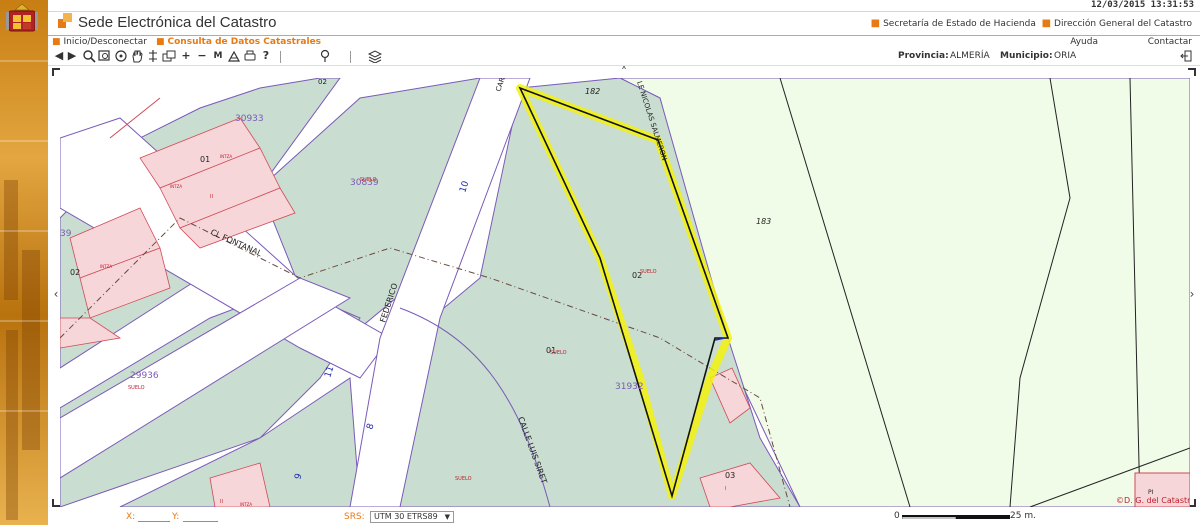 The height and width of the screenshot is (525, 1200). I want to click on site-title: Sede Electrónica del Catastro, so click(177, 22).